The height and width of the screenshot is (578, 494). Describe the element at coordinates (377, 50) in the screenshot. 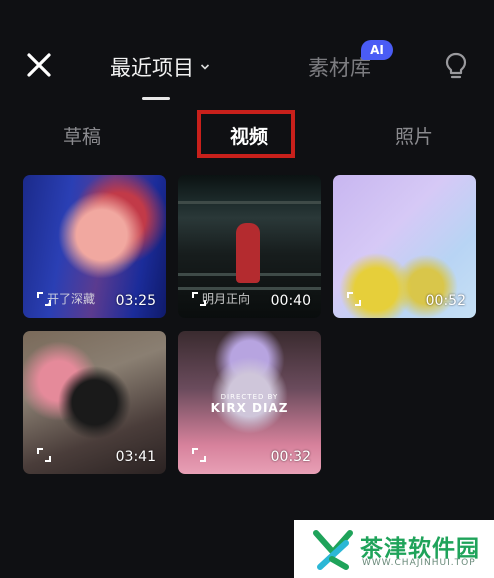

I see `ai-badge: AI` at that location.